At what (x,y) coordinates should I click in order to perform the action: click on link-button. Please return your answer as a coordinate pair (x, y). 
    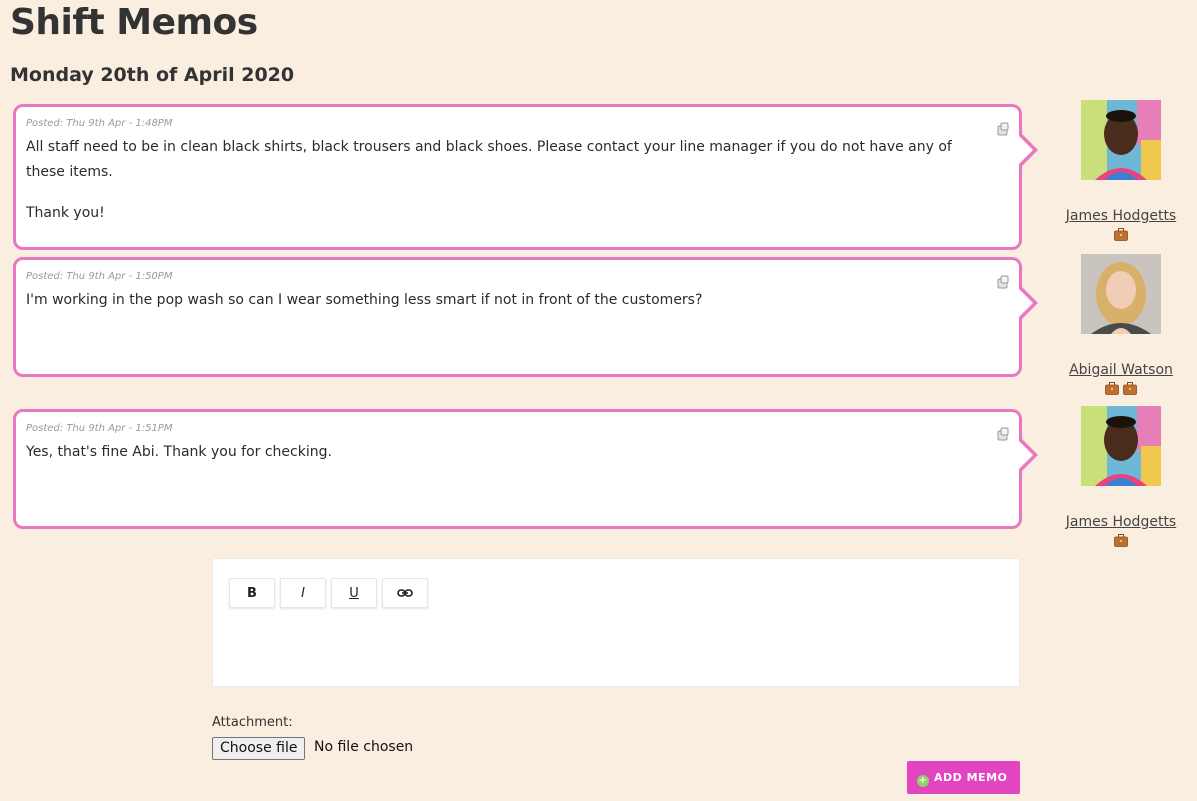
    Looking at the image, I should click on (405, 593).